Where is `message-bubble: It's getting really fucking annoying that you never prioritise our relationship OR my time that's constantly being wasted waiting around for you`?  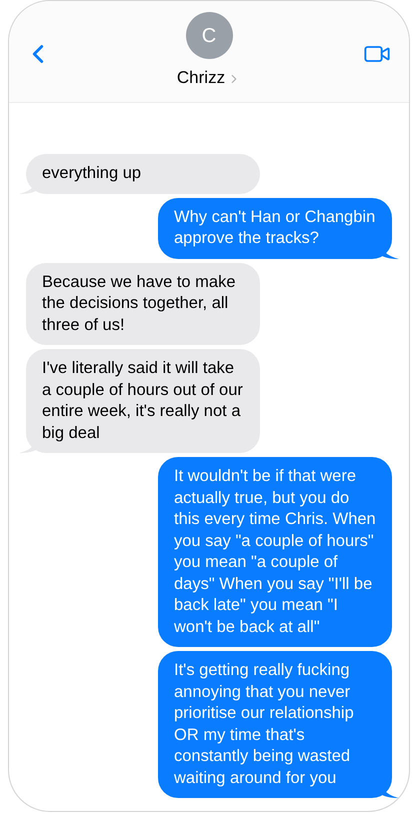 message-bubble: It's getting really fucking annoying that you never prioritise our relationship OR my time that's constantly being wasted waiting around for you is located at coordinates (275, 724).